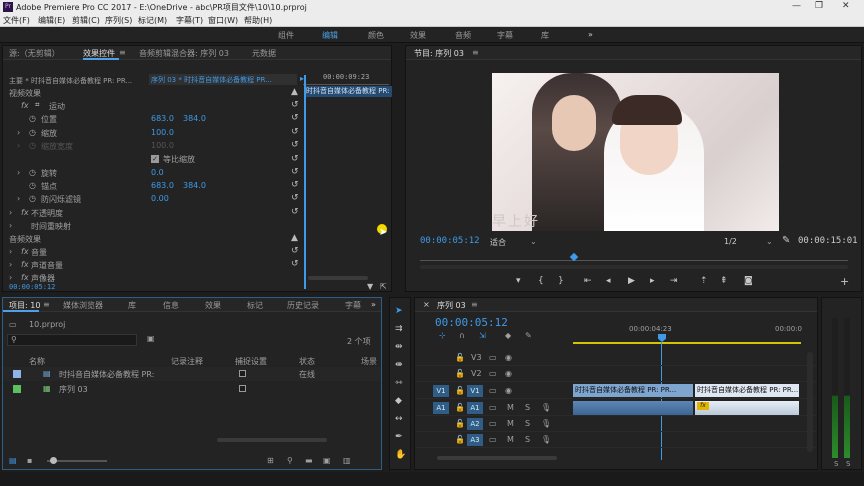 The width and height of the screenshot is (864, 486). I want to click on workspace-more-button: », so click(590, 34).